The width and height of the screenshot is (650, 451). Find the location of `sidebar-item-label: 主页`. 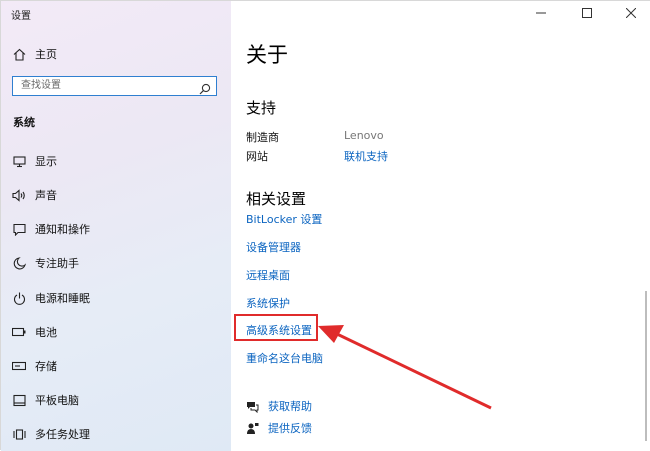

sidebar-item-label: 主页 is located at coordinates (46, 54).